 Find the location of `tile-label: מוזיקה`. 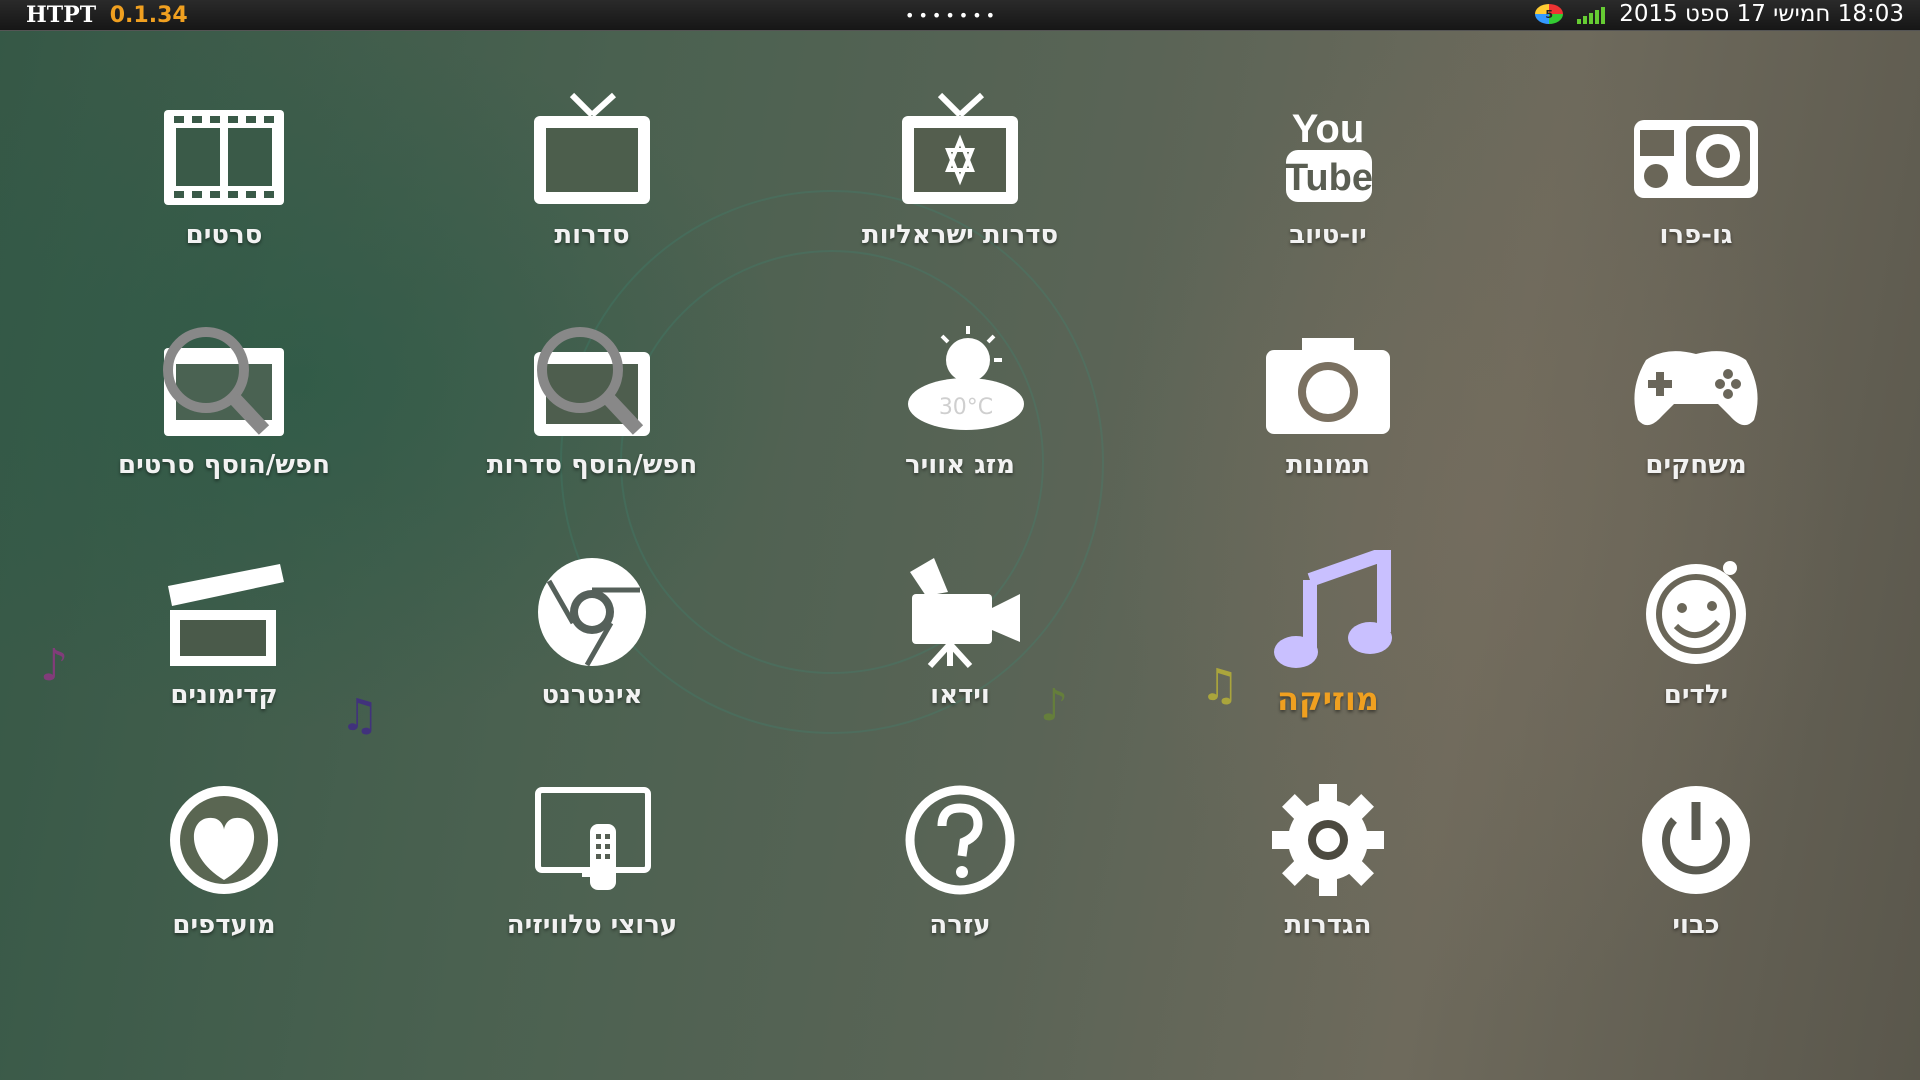

tile-label: מוזיקה is located at coordinates (1328, 699).